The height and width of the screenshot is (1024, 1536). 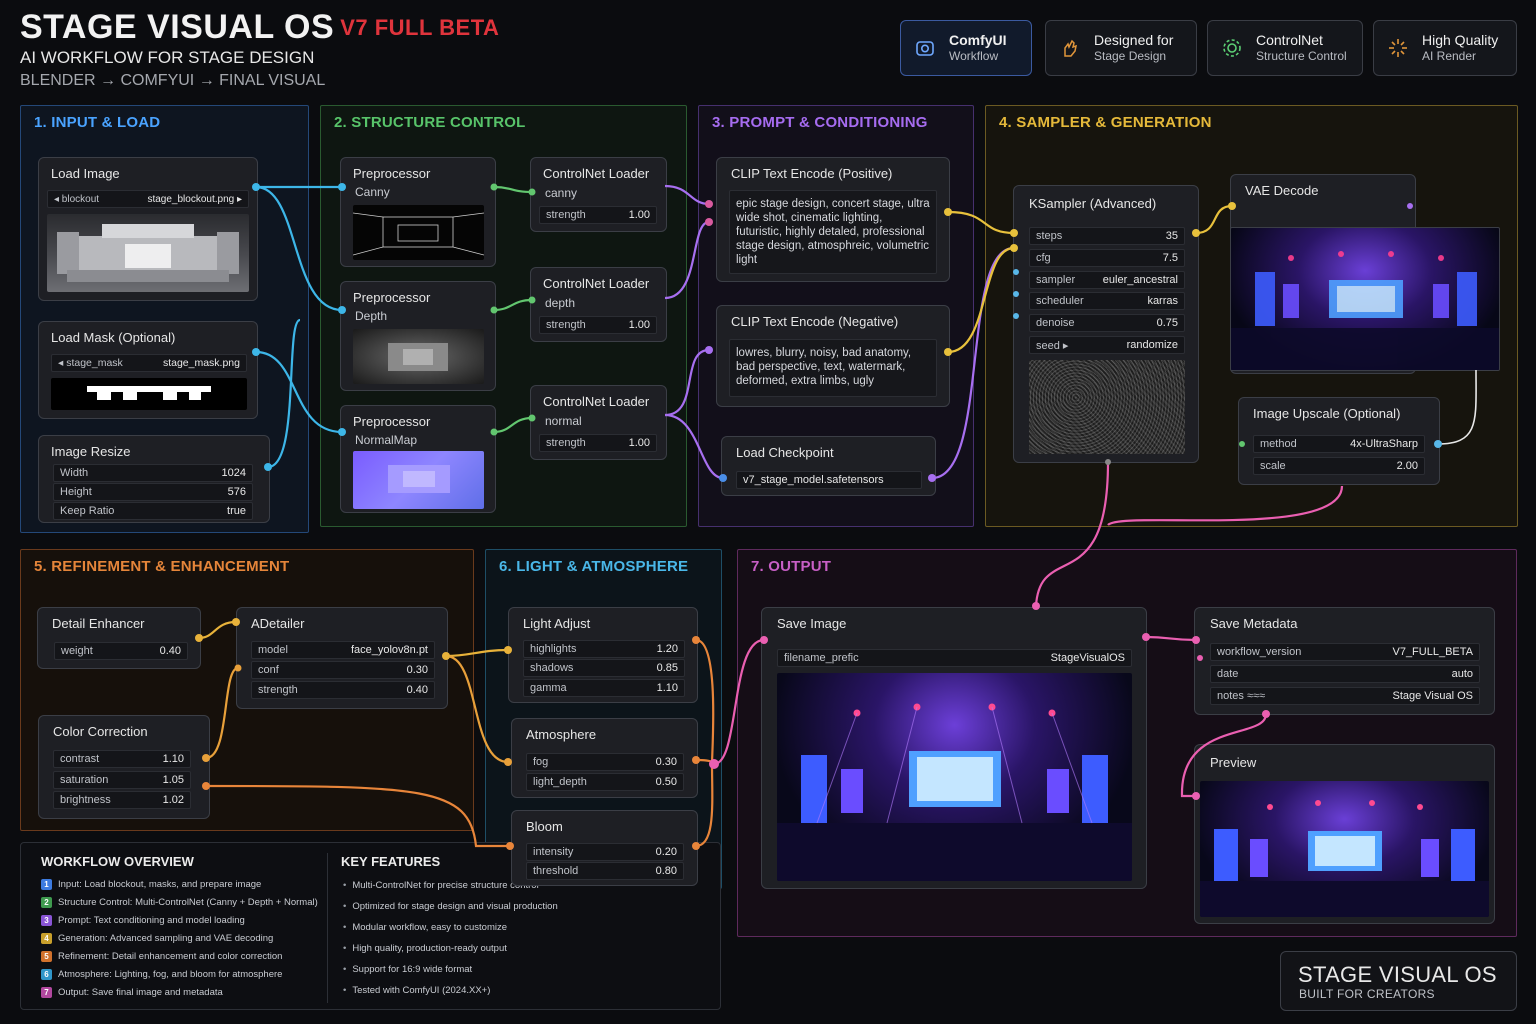 What do you see at coordinates (149, 363) in the screenshot?
I see `mask-selector: ◂ stage_mask stage_mask.png` at bounding box center [149, 363].